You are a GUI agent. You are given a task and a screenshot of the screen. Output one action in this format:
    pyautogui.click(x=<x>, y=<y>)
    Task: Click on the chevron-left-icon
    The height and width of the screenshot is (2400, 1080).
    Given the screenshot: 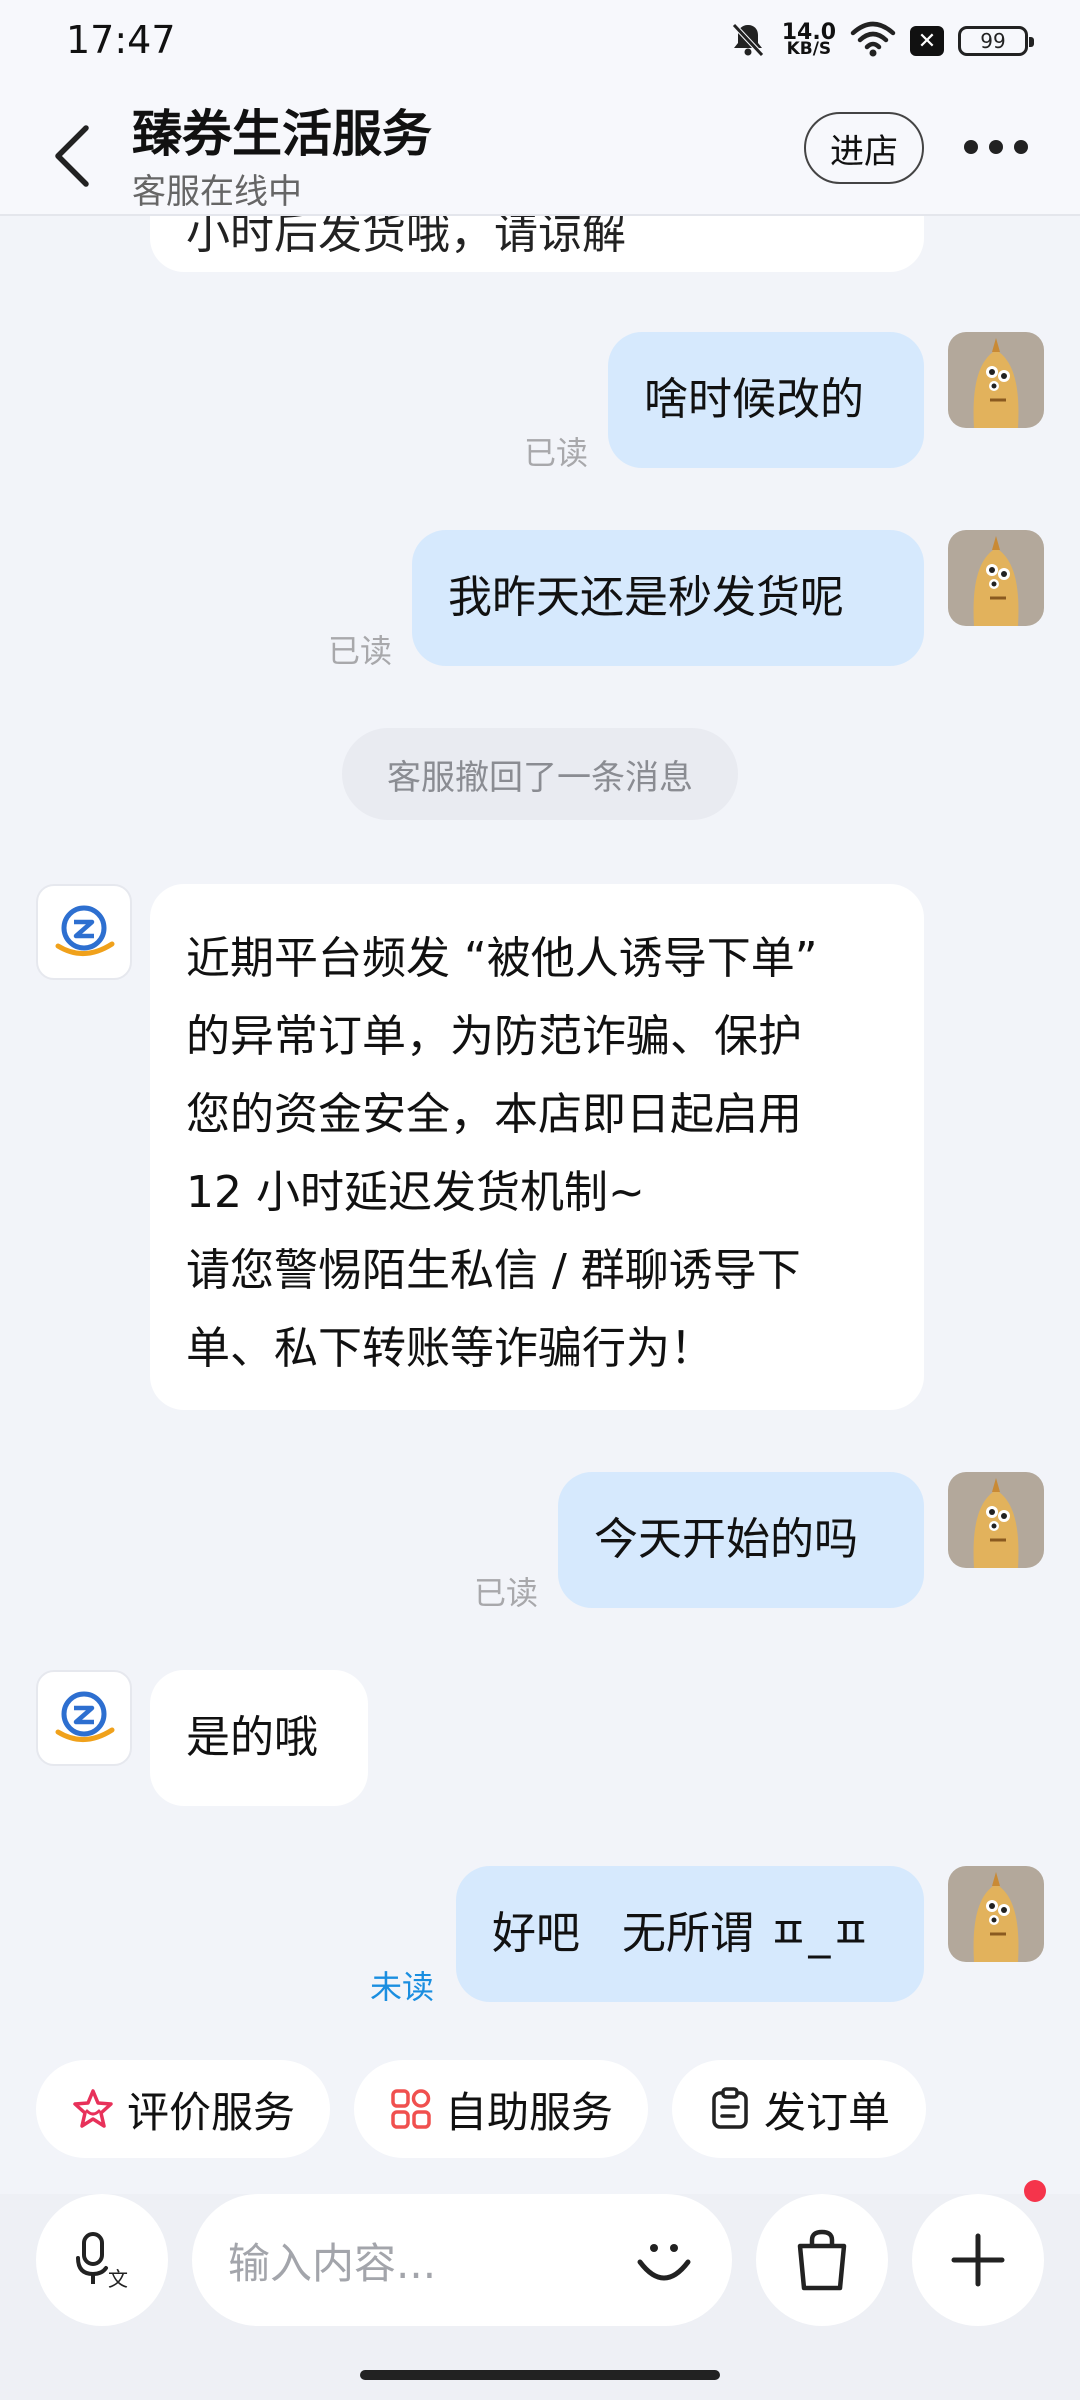 What is the action you would take?
    pyautogui.click(x=72, y=156)
    